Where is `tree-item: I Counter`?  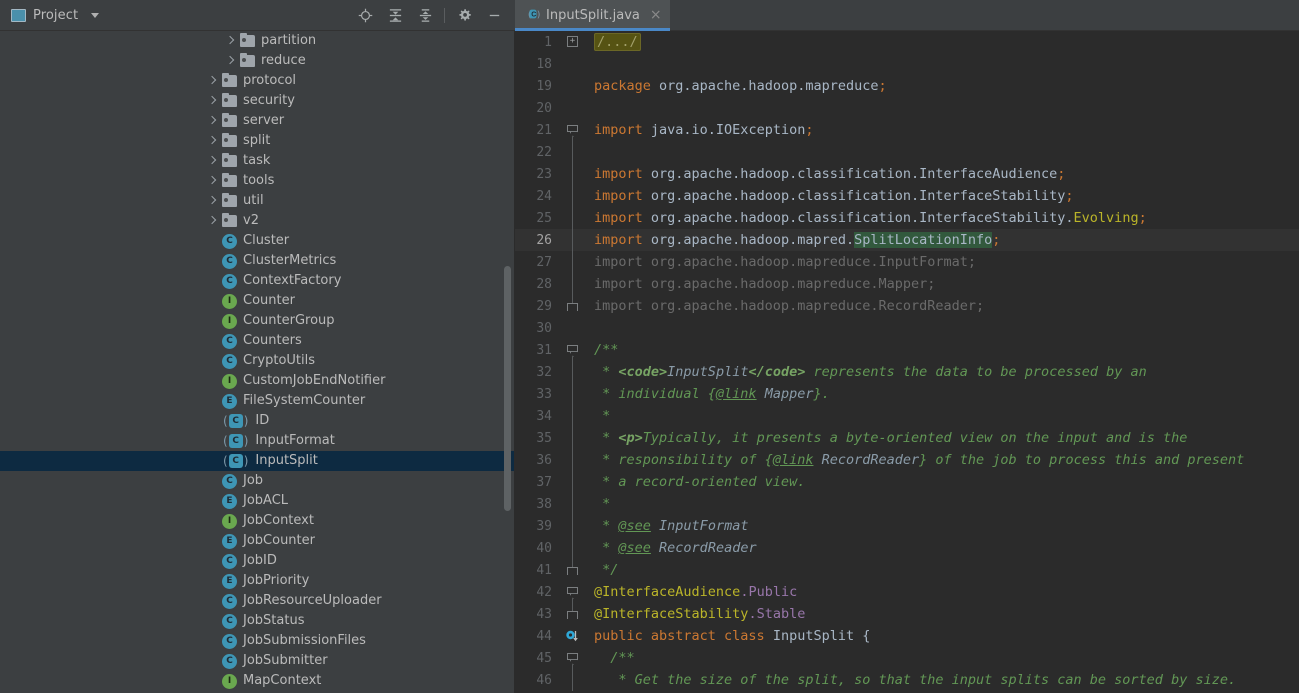
tree-item: I Counter is located at coordinates (257, 301).